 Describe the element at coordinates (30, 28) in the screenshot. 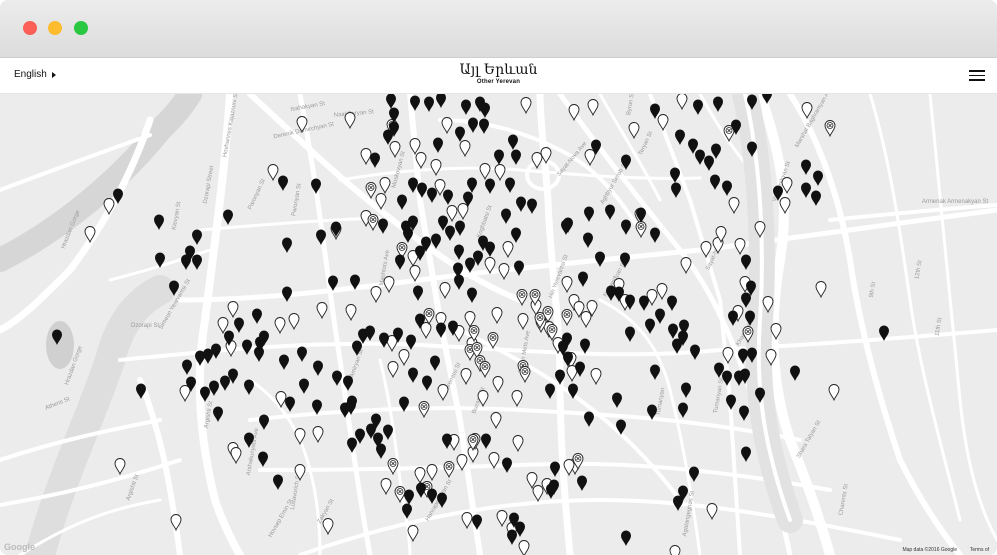

I see `close-window-button` at that location.